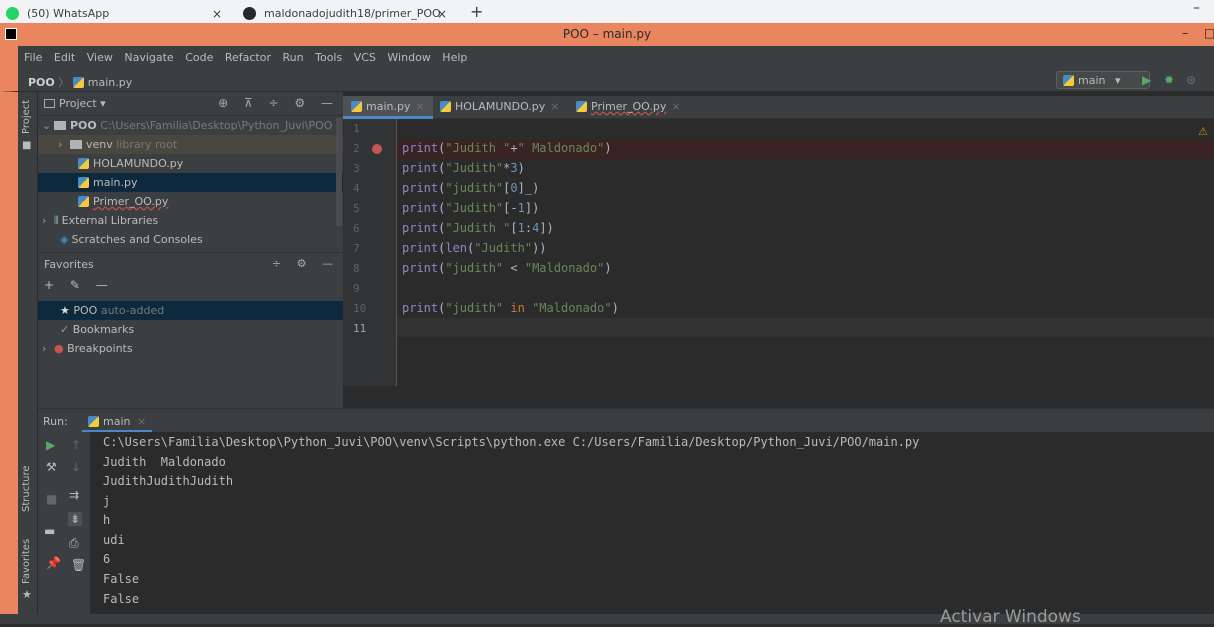 The image size is (1214, 627). What do you see at coordinates (408, 57) in the screenshot?
I see `menu-window: Window` at bounding box center [408, 57].